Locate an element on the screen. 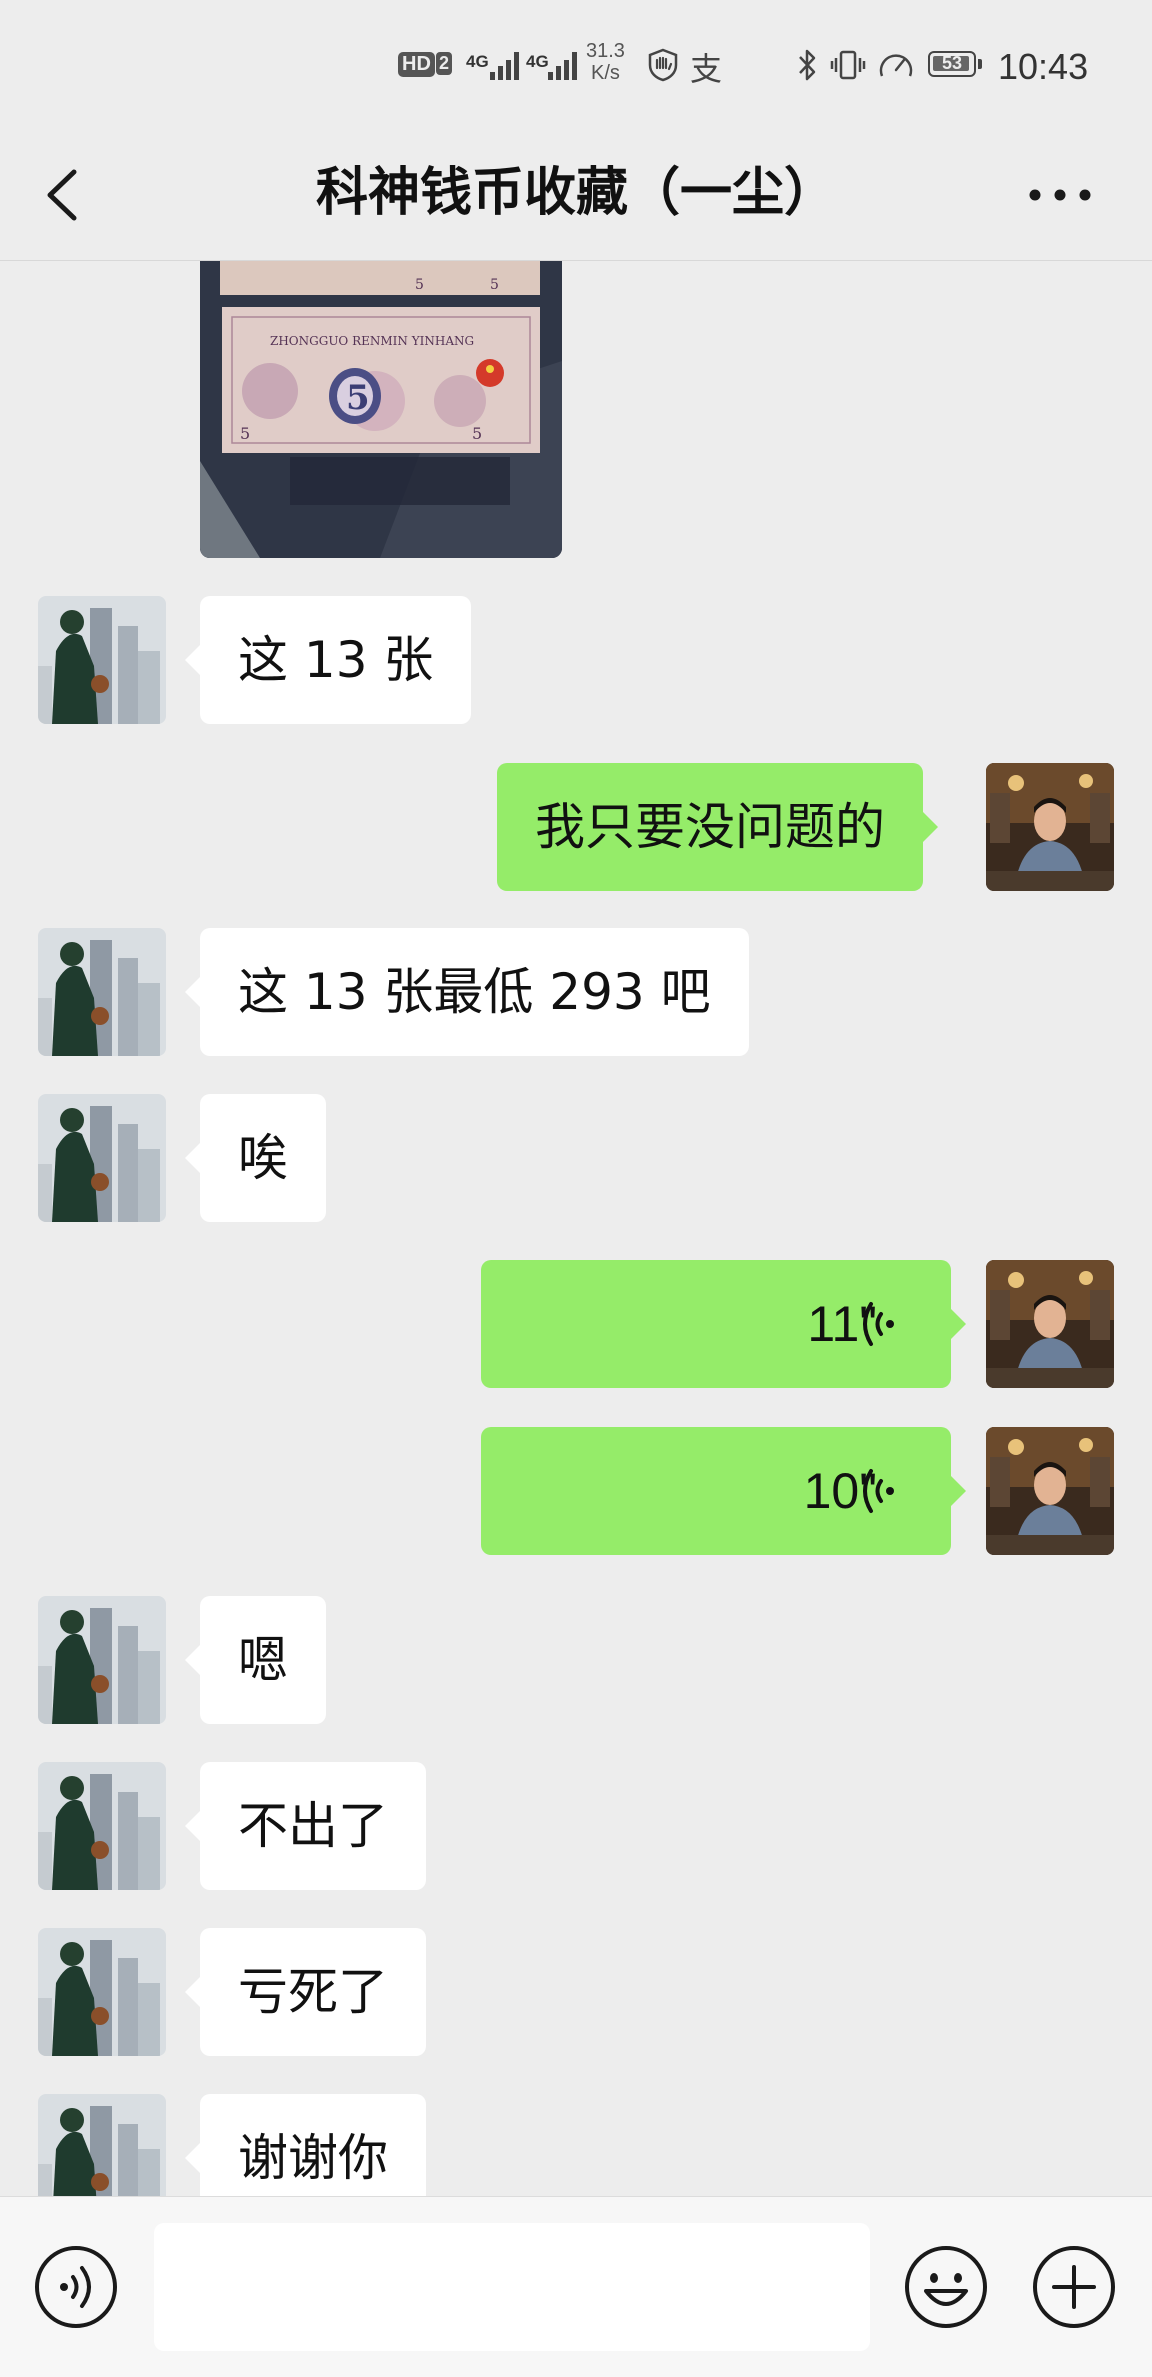 This screenshot has height=2377, width=1152. data-saver-icon is located at coordinates (896, 65).